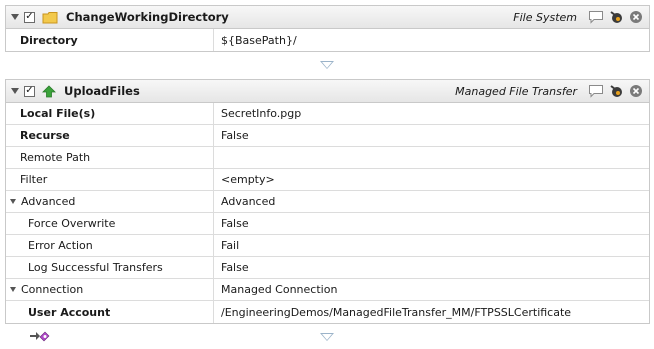 The height and width of the screenshot is (349, 654). Describe the element at coordinates (327, 17) in the screenshot. I see `action-header: ✓ ChangeWorkingDirectory File System` at that location.